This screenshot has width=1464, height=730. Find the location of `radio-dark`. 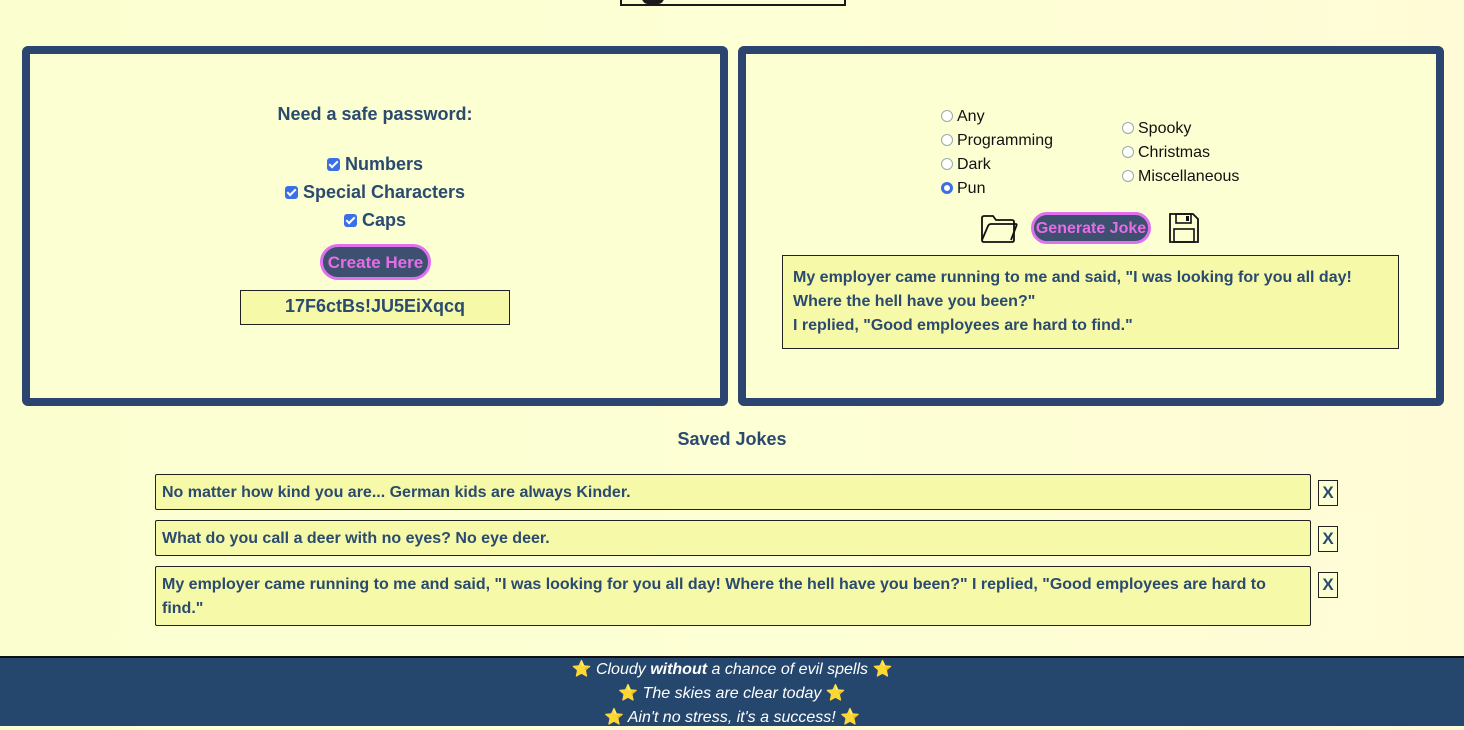

radio-dark is located at coordinates (947, 164).